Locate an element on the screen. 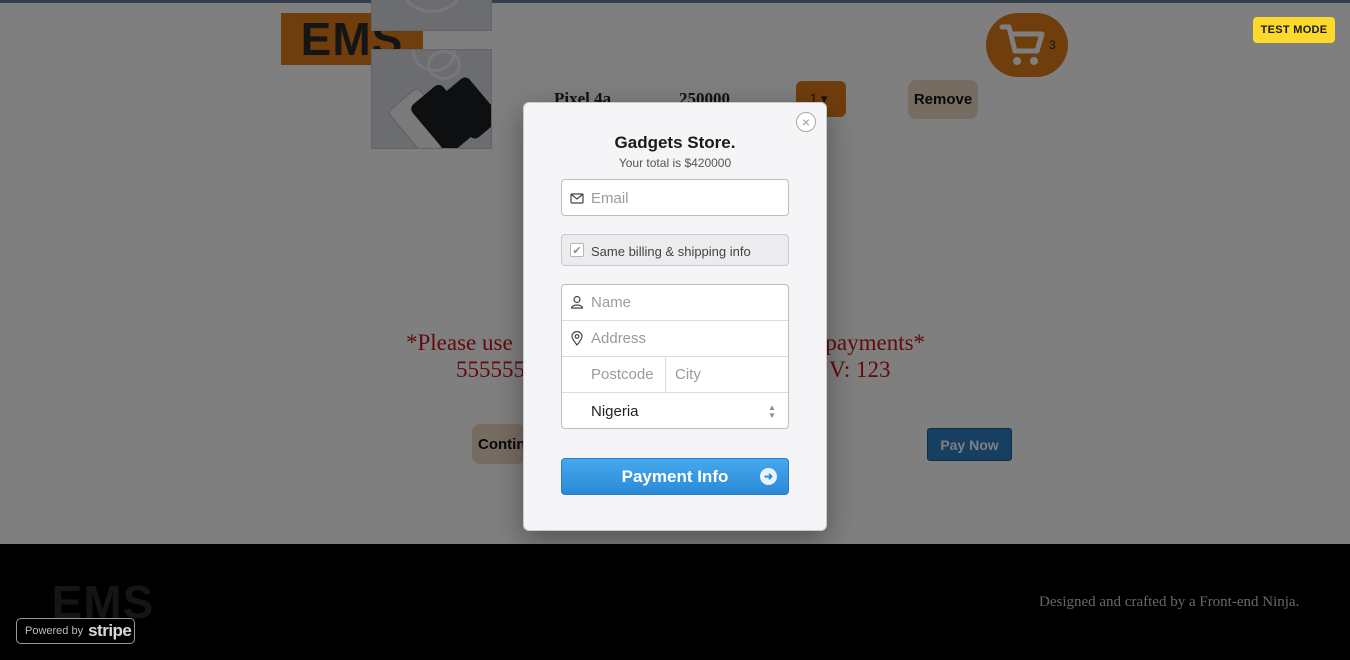 The width and height of the screenshot is (1350, 660). payment-info-button: Payment Info ➜ is located at coordinates (675, 476).